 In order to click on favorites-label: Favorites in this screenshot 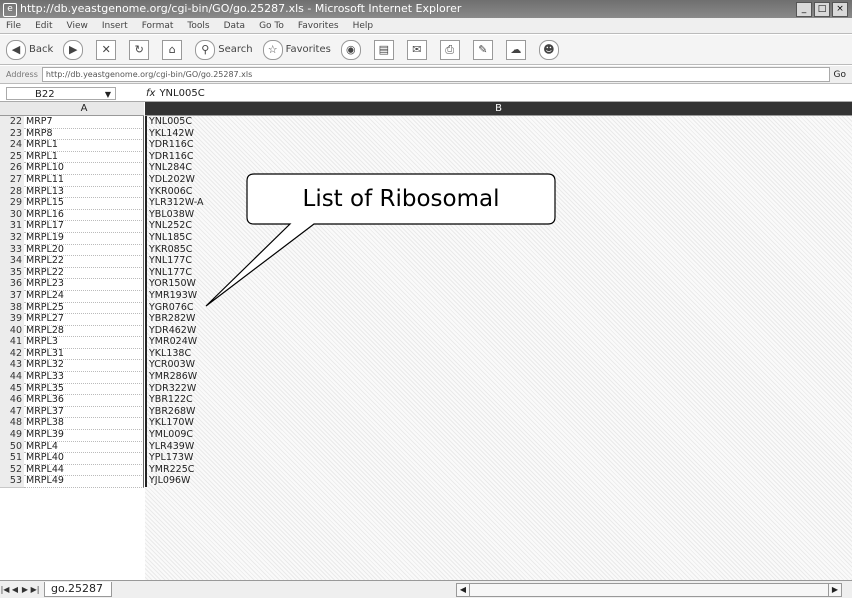, I will do `click(308, 49)`.